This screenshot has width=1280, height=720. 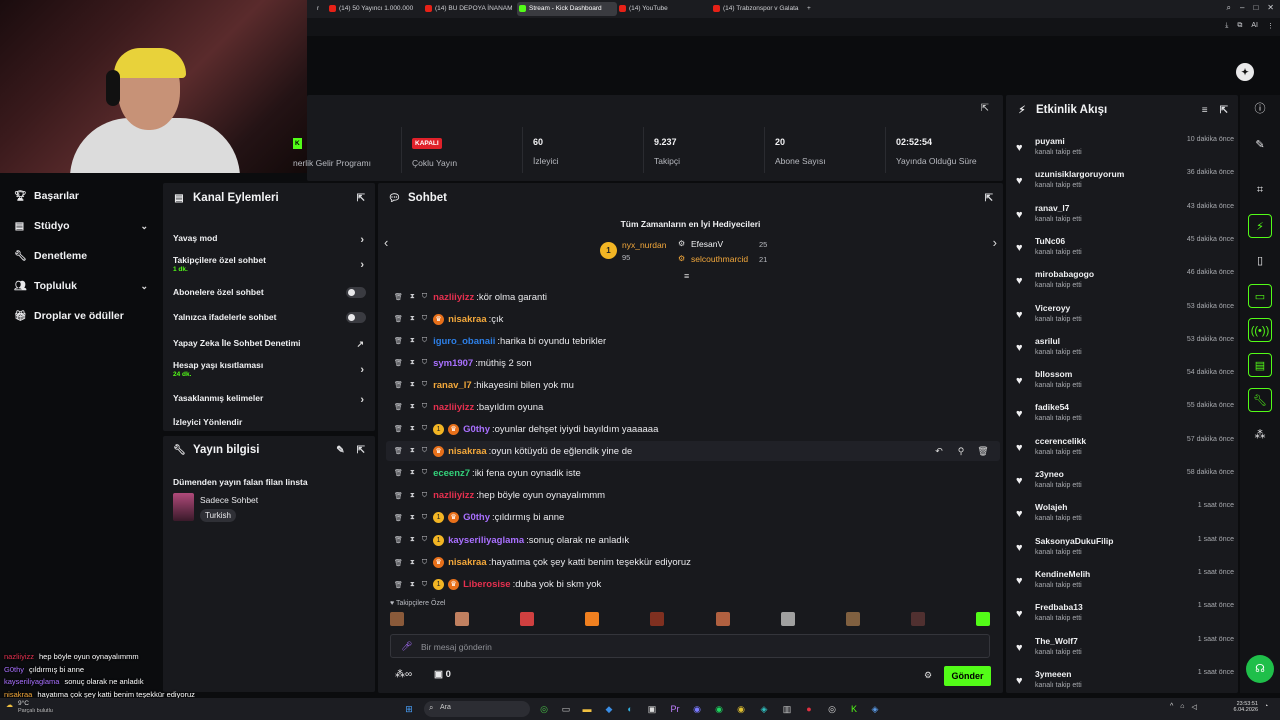 What do you see at coordinates (587, 709) in the screenshot?
I see `folder-icon: ▬` at bounding box center [587, 709].